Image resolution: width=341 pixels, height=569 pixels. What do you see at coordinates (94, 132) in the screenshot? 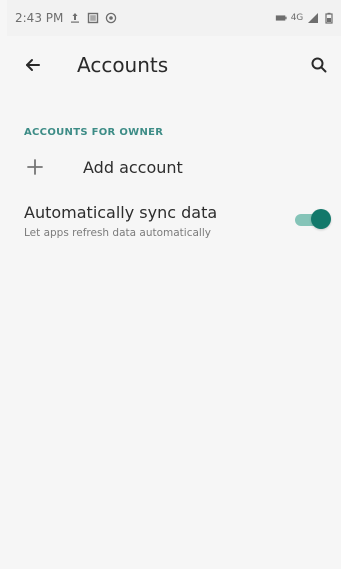
I see `accounts-section-header: ACCOUNTS FOR OWNER` at bounding box center [94, 132].